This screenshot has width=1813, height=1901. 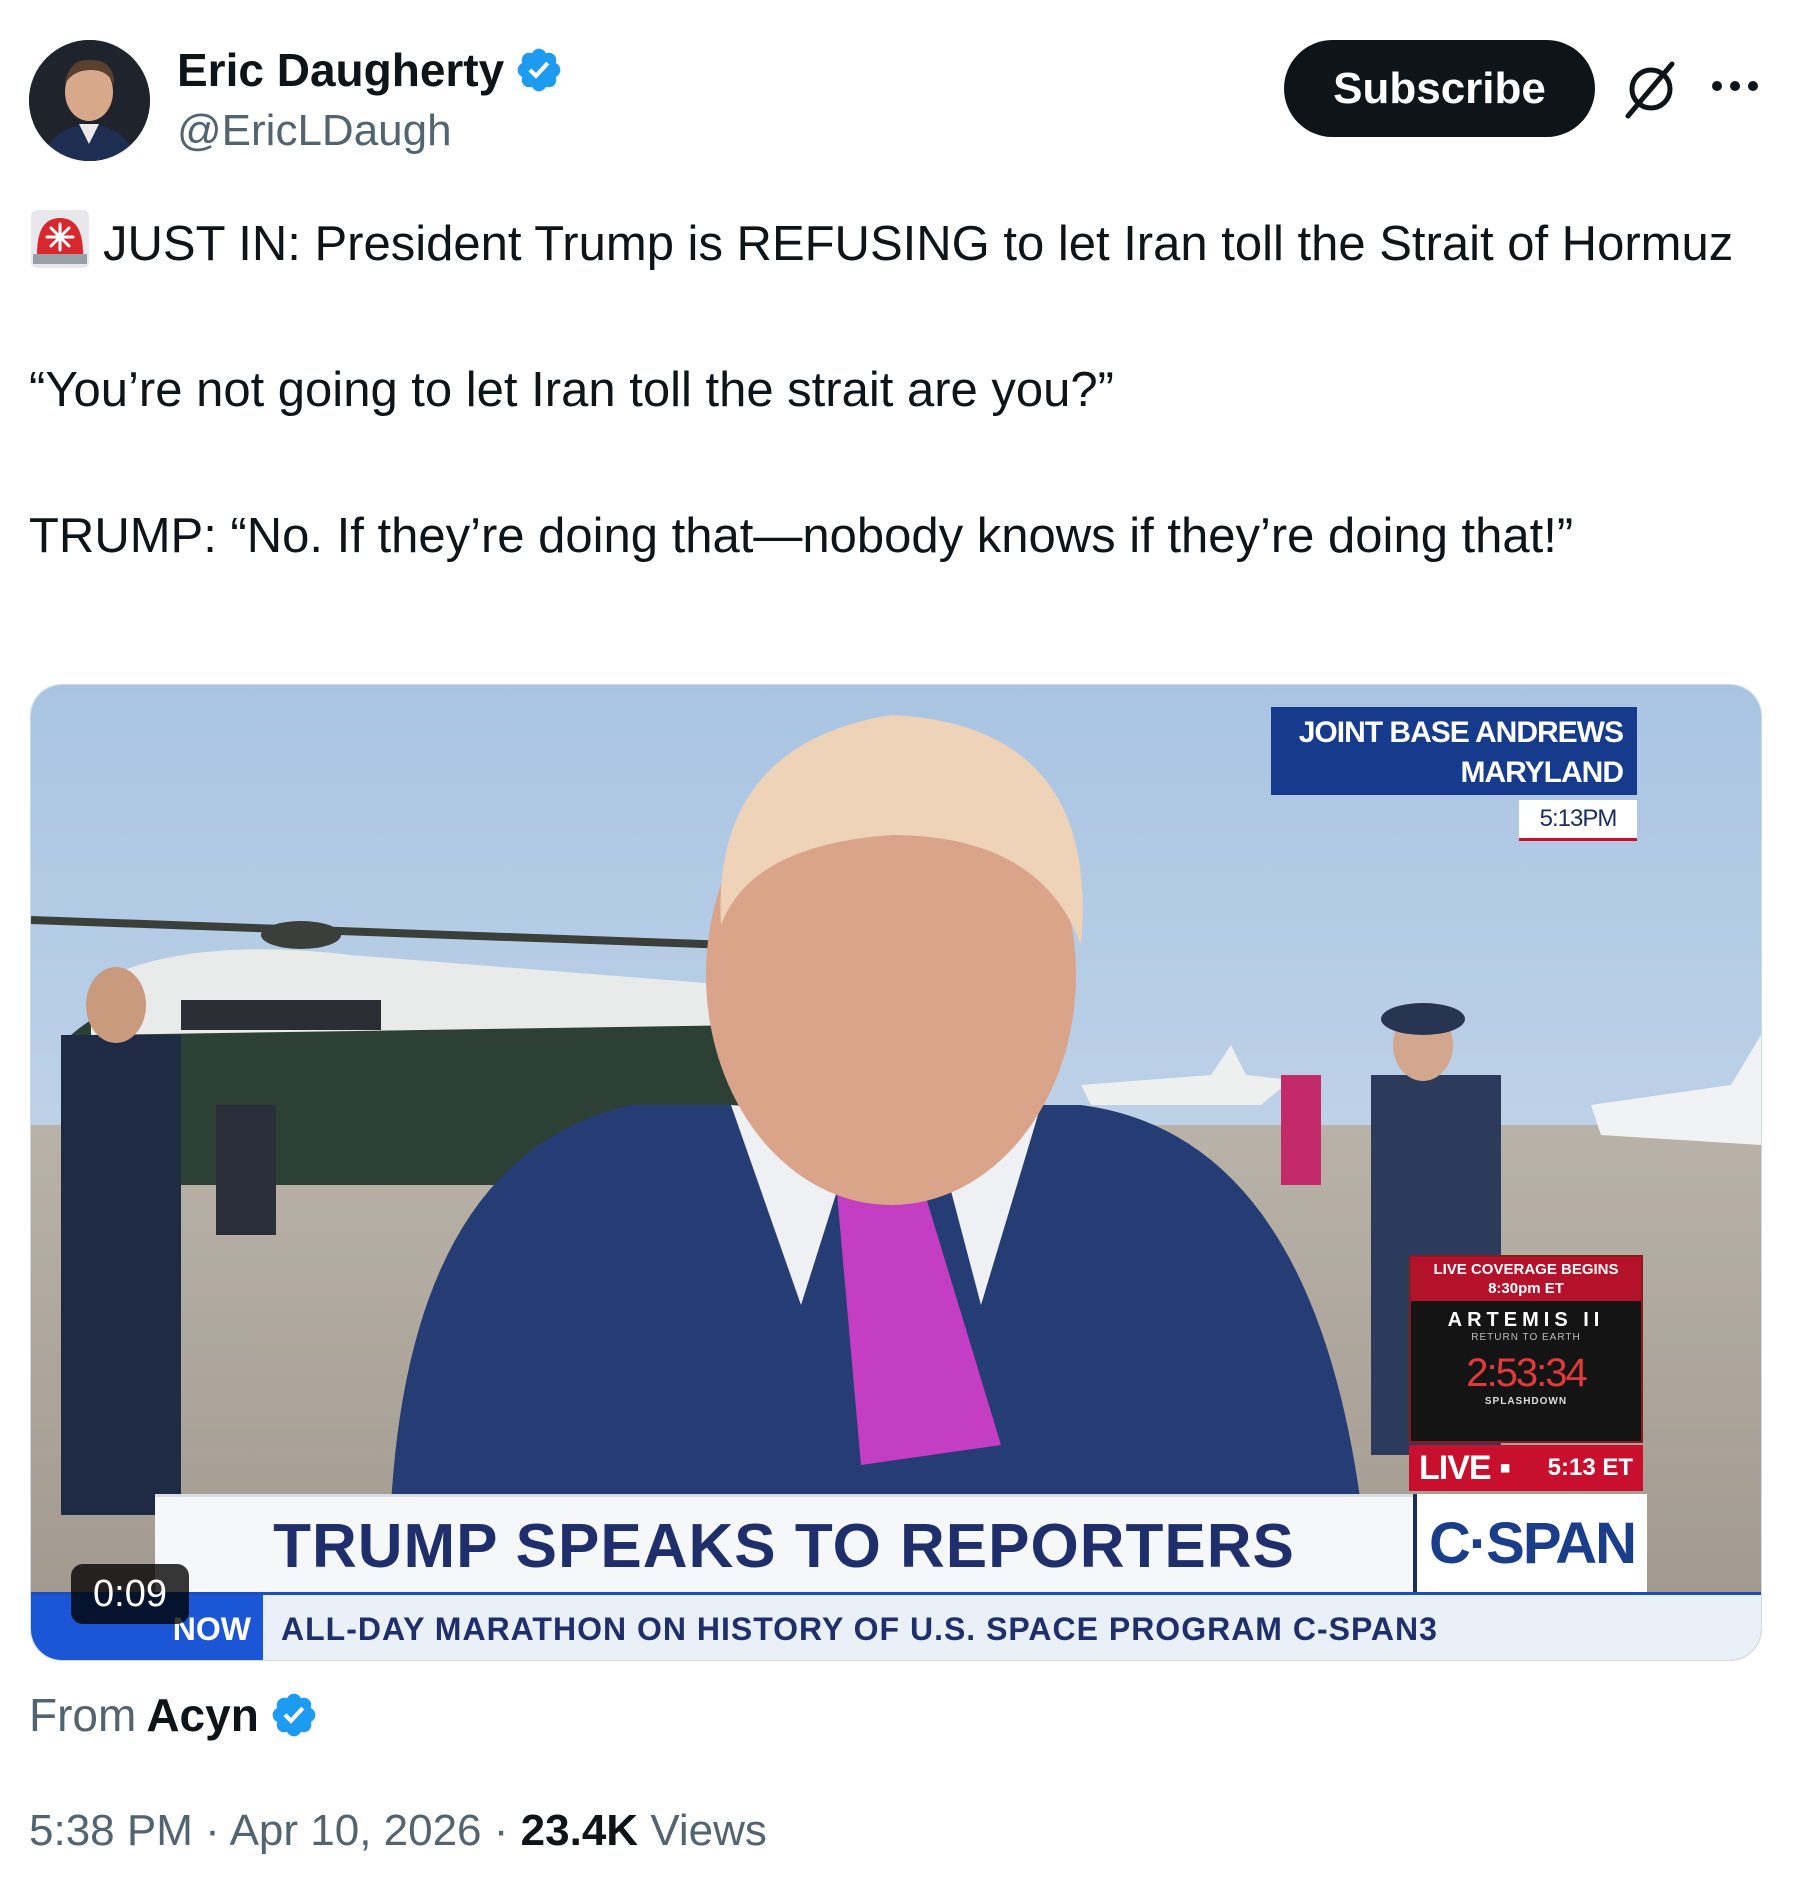 I want to click on views-count: 23.4K, so click(x=579, y=1830).